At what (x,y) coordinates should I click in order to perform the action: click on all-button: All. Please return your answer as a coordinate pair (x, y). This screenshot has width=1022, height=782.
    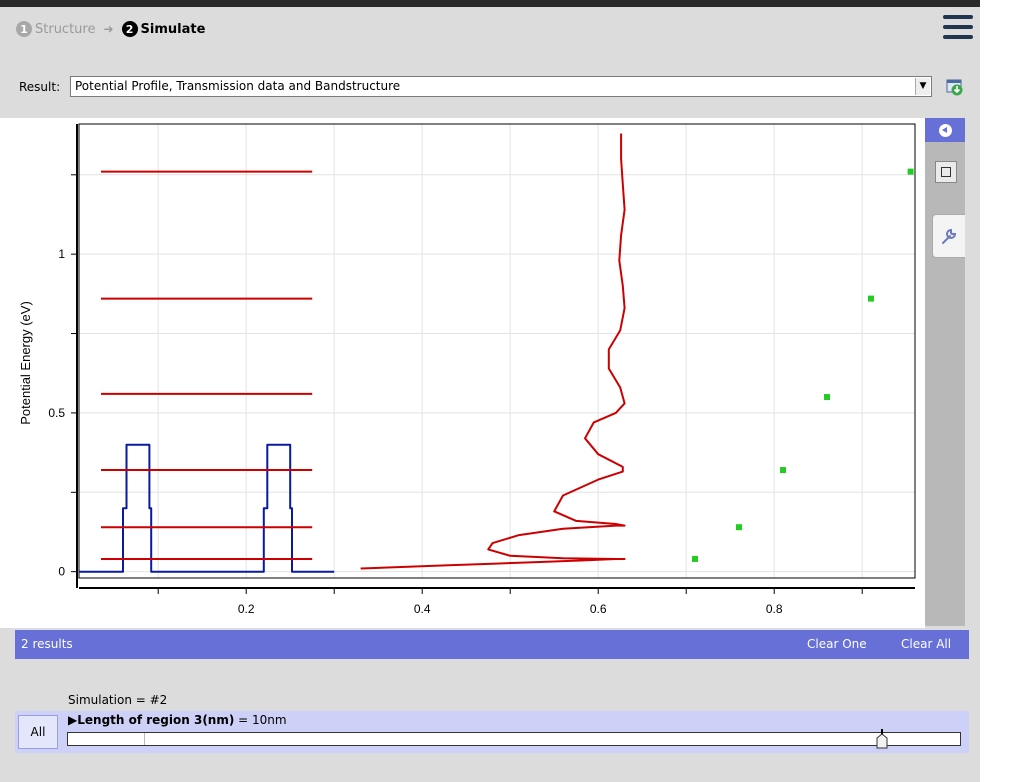
    Looking at the image, I should click on (38, 732).